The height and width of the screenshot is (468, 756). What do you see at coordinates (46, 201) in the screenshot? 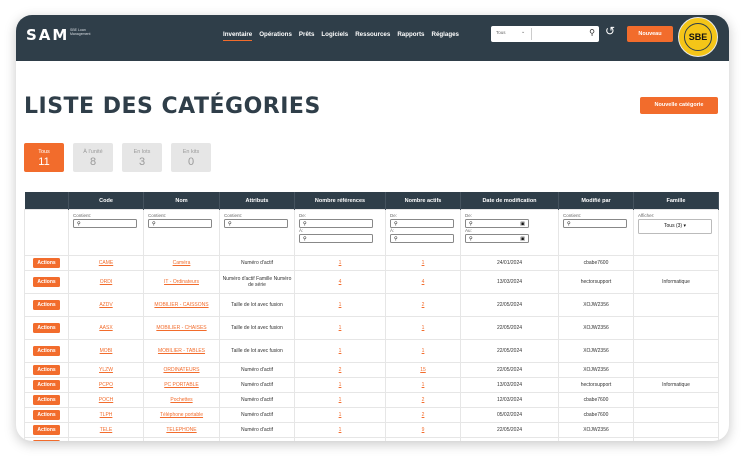
I see `col-actions` at bounding box center [46, 201].